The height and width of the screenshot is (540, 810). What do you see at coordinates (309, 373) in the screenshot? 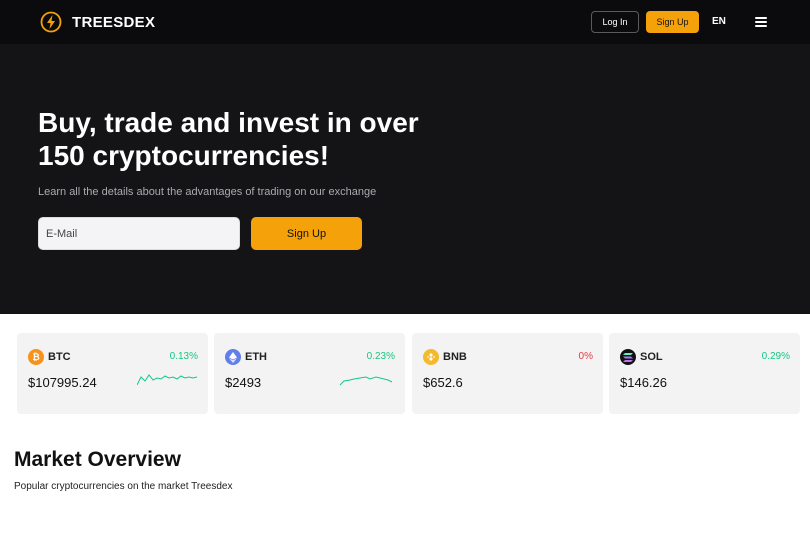
I see `ticker-card-eth: ETH 0.23% $2493` at bounding box center [309, 373].